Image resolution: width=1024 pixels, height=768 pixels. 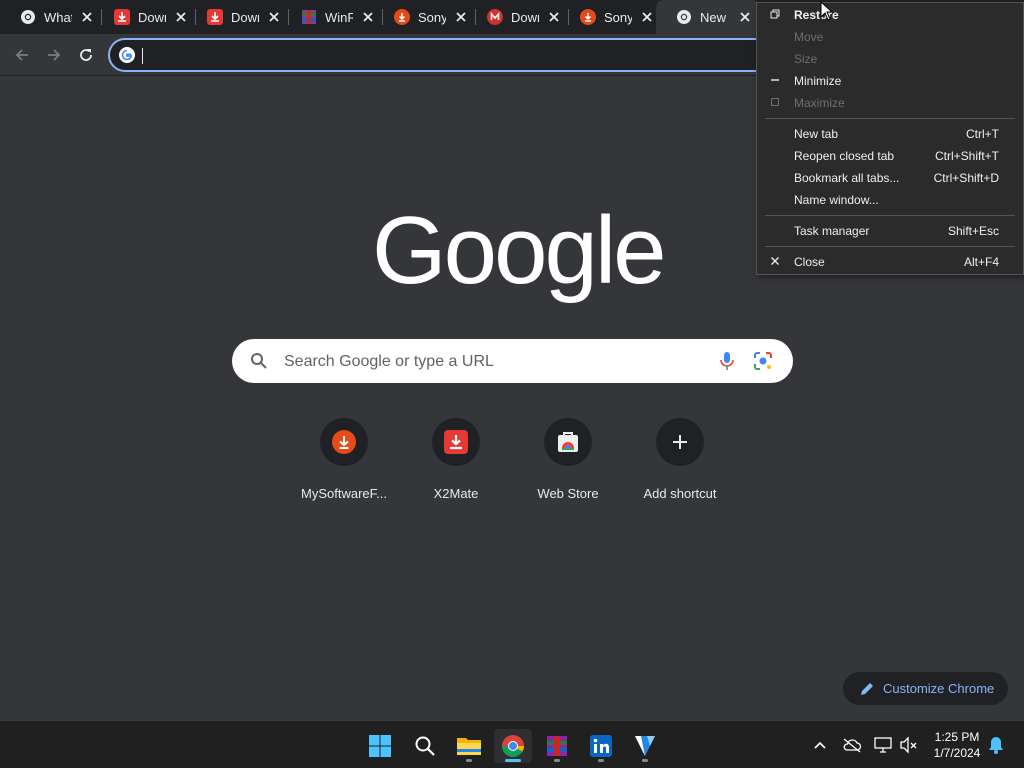 I want to click on taskbar-chrome, so click(x=513, y=746).